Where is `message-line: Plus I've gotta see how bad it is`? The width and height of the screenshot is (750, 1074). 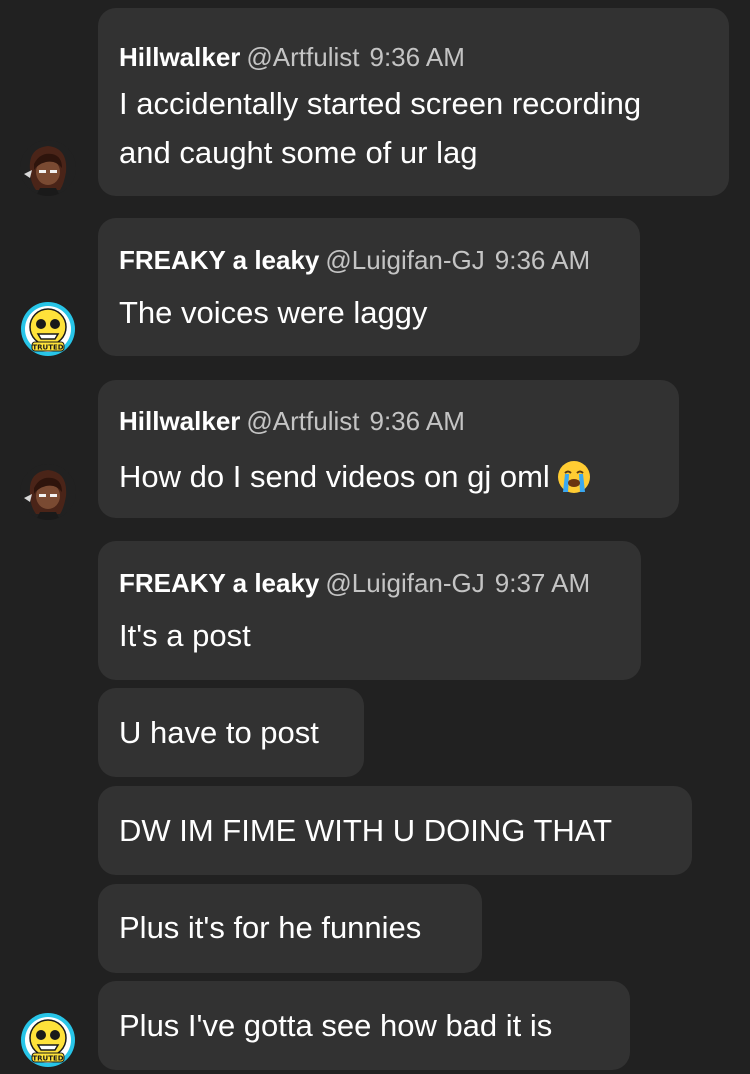
message-line: Plus I've gotta see how bad it is is located at coordinates (336, 1025).